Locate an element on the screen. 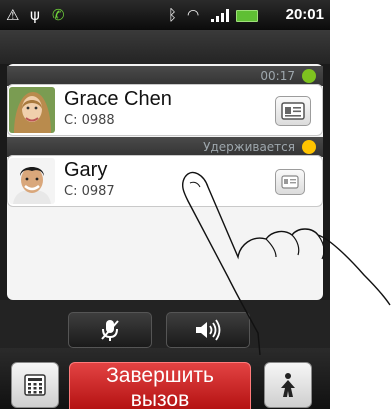 This screenshot has width=391, height=409. more-button is located at coordinates (288, 385).